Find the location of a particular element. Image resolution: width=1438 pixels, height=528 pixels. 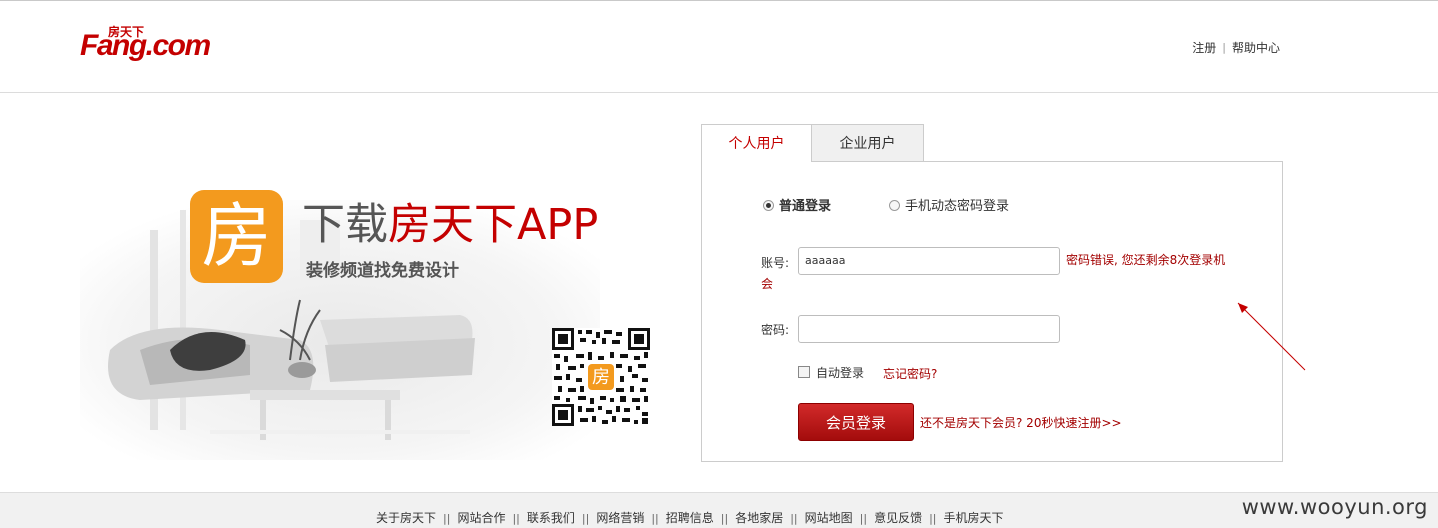

site-logo: 房天下 Fang.com is located at coordinates (150, 46).